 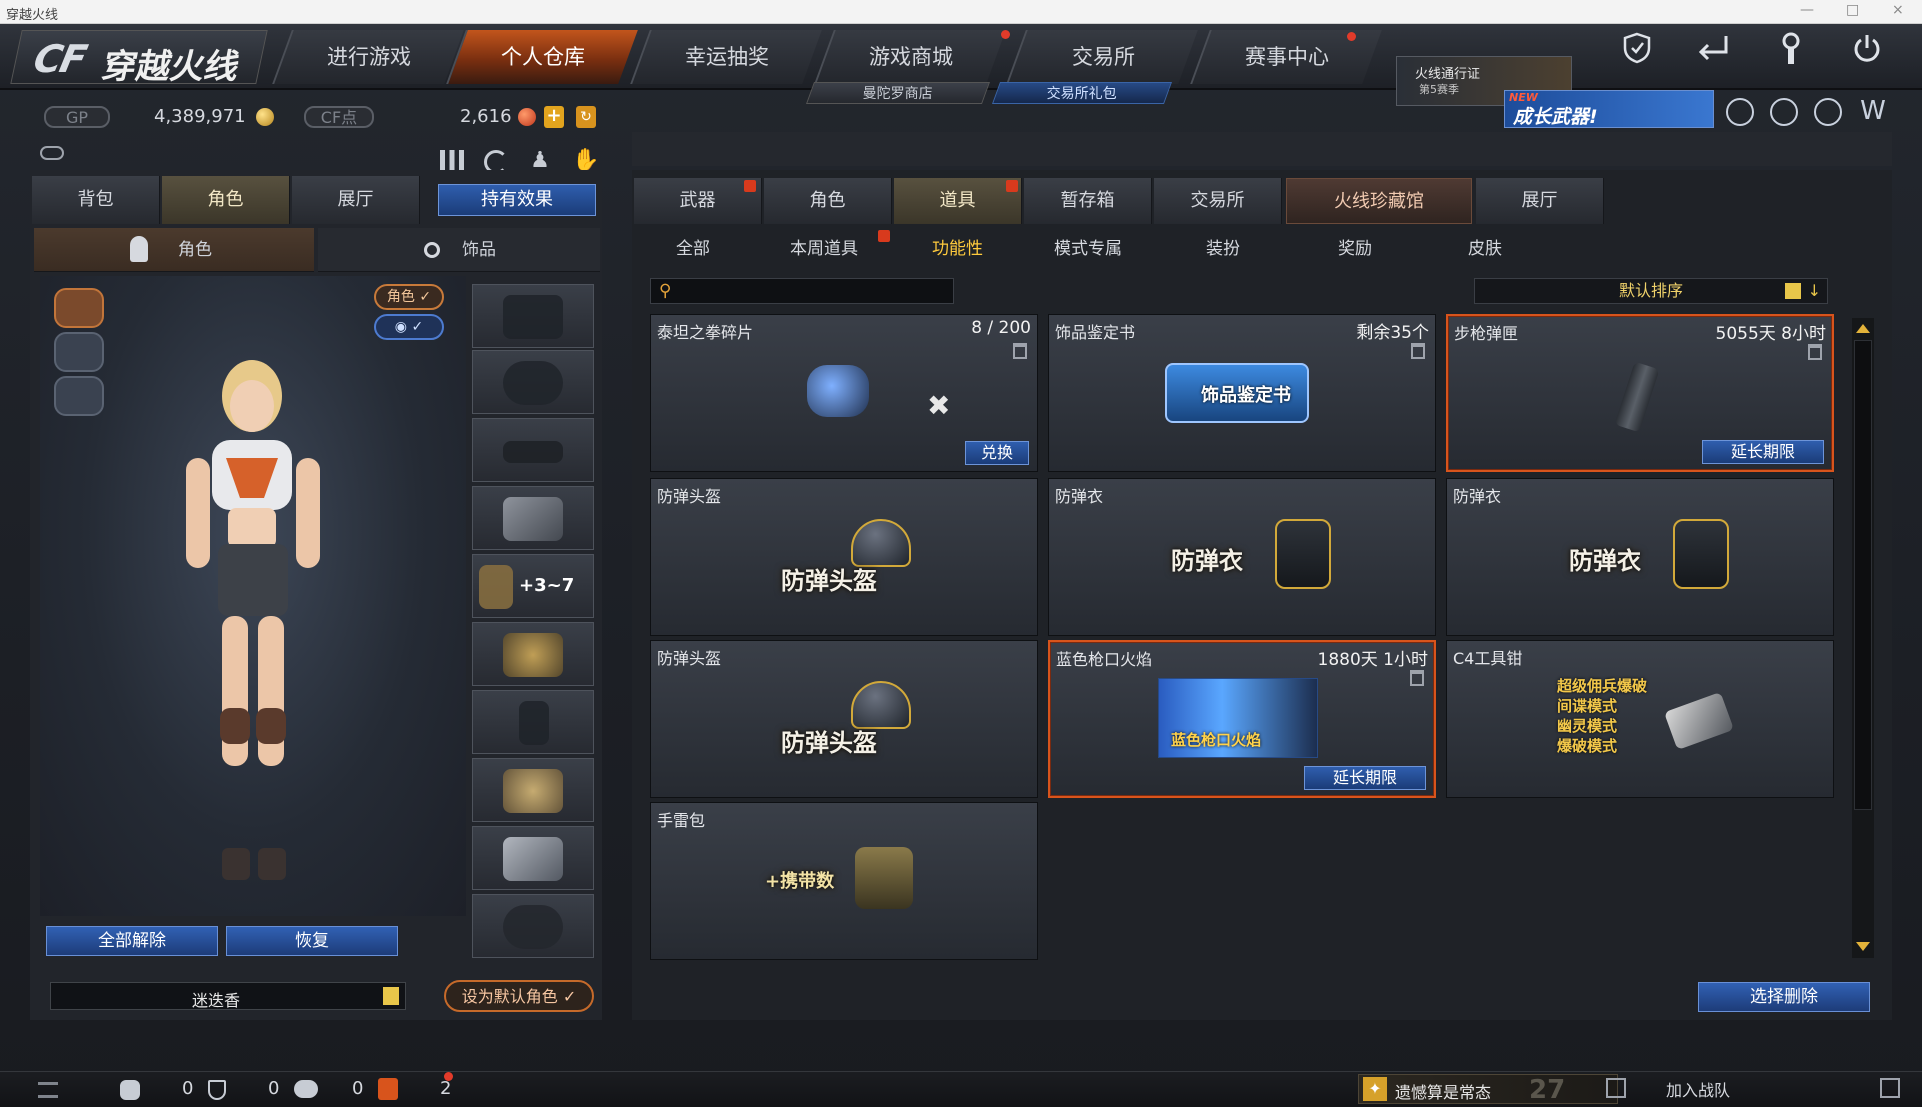 What do you see at coordinates (1873, 111) in the screenshot?
I see `wings-icon: W` at bounding box center [1873, 111].